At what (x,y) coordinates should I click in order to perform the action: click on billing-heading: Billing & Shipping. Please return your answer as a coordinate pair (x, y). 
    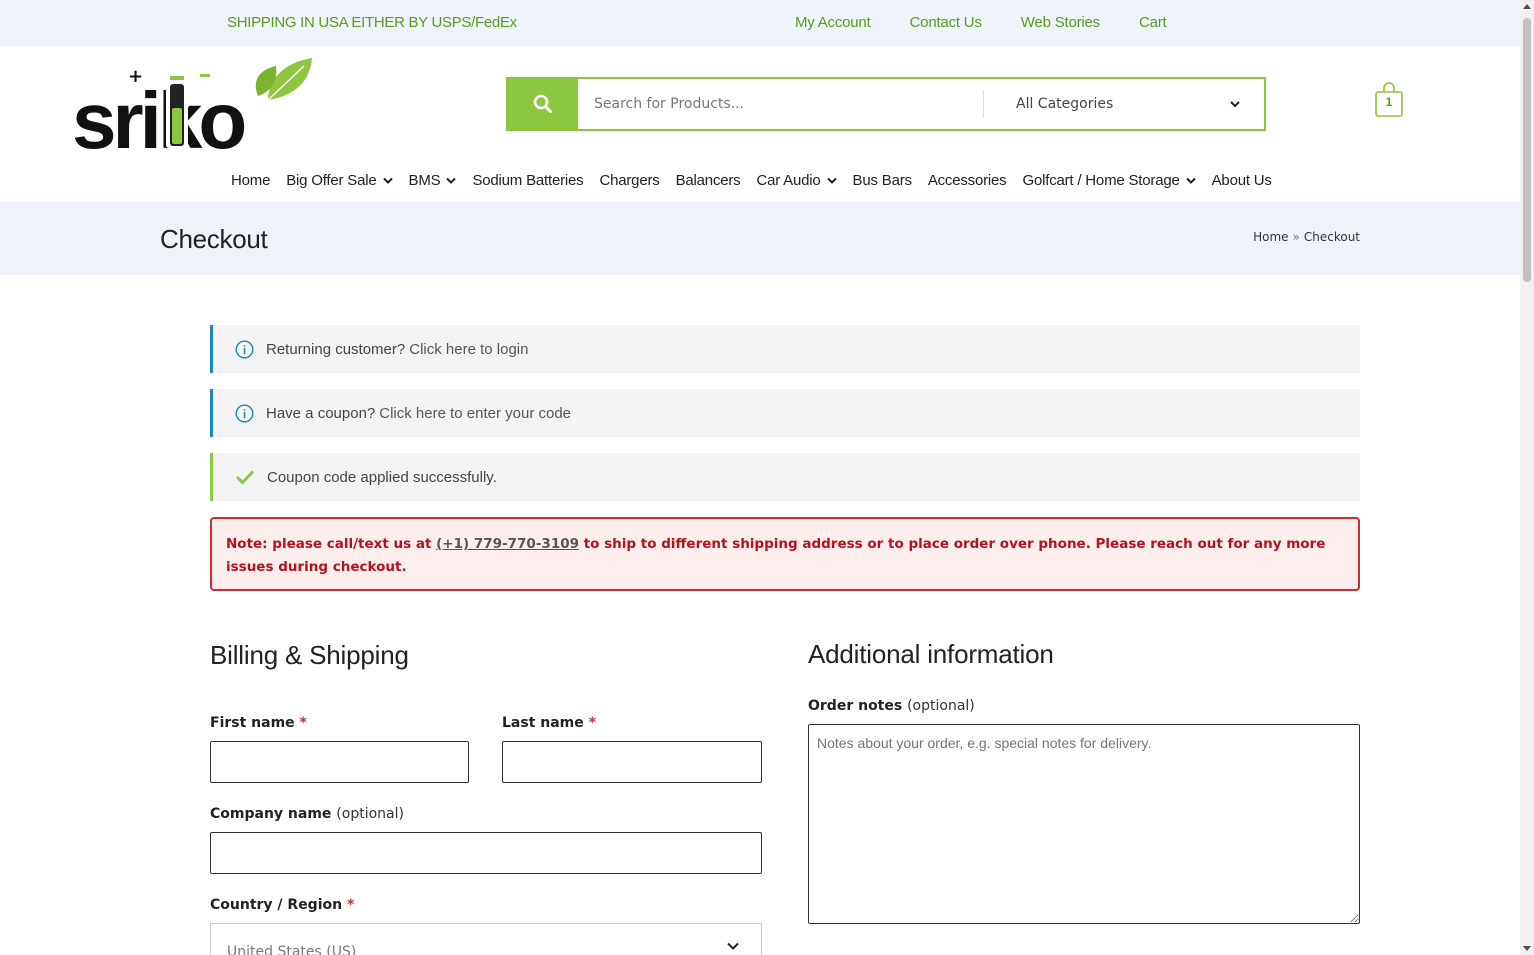
    Looking at the image, I should click on (309, 655).